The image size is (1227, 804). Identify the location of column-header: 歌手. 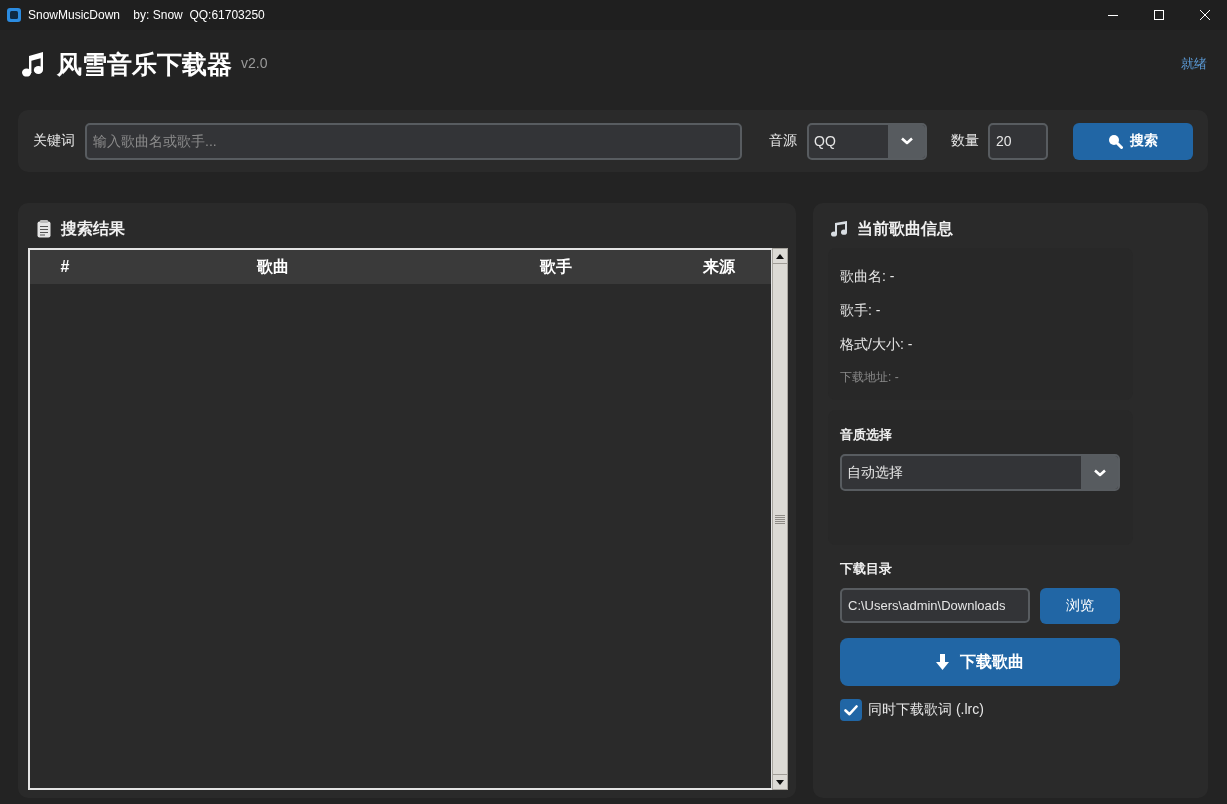
(556, 266).